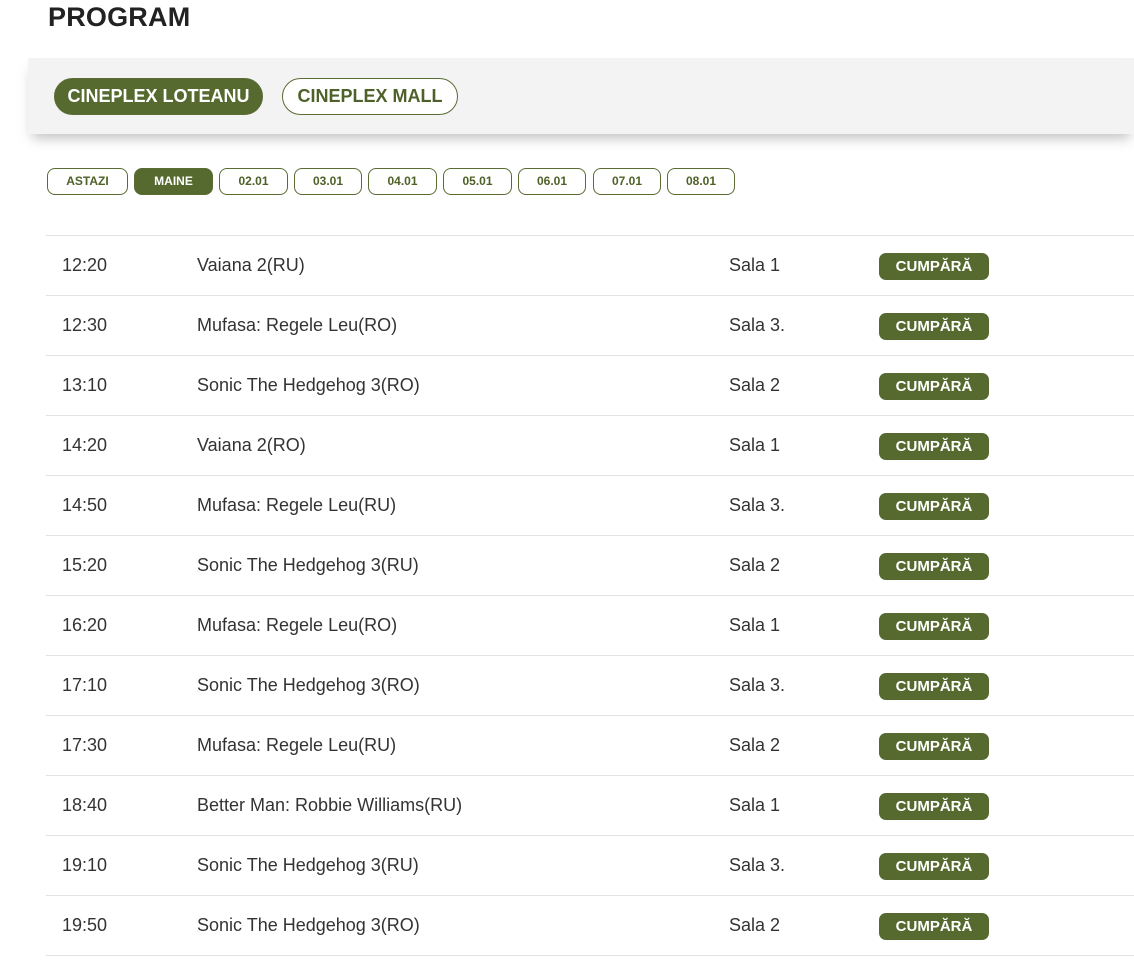 The image size is (1134, 969). What do you see at coordinates (85, 445) in the screenshot?
I see `showtime: 14:20` at bounding box center [85, 445].